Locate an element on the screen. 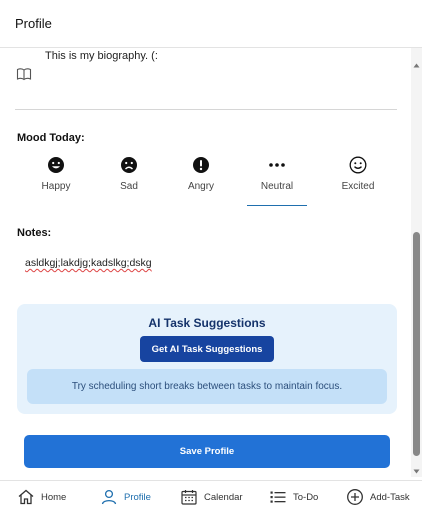 This screenshot has height=512, width=422. nav-label: To-Do is located at coordinates (306, 497).